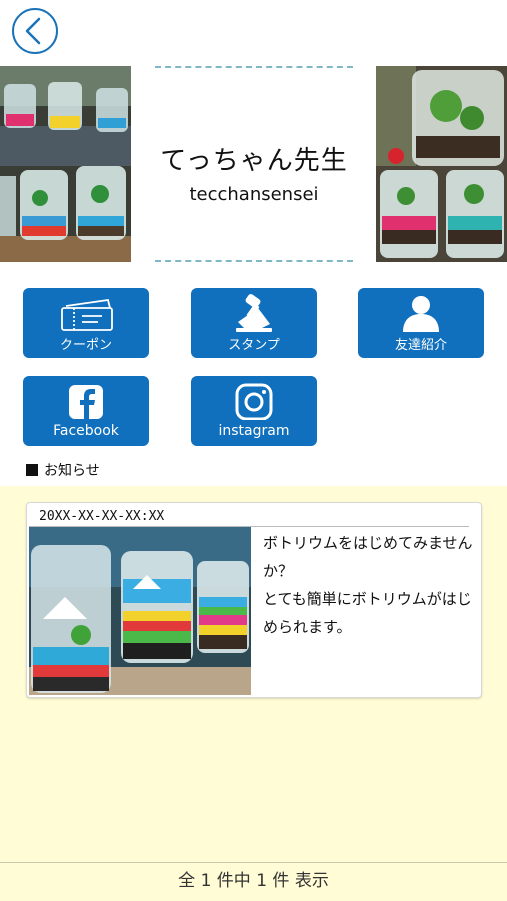  Describe the element at coordinates (102, 516) in the screenshot. I see `news-date: 20XX-XX-XX-XX:XX` at that location.